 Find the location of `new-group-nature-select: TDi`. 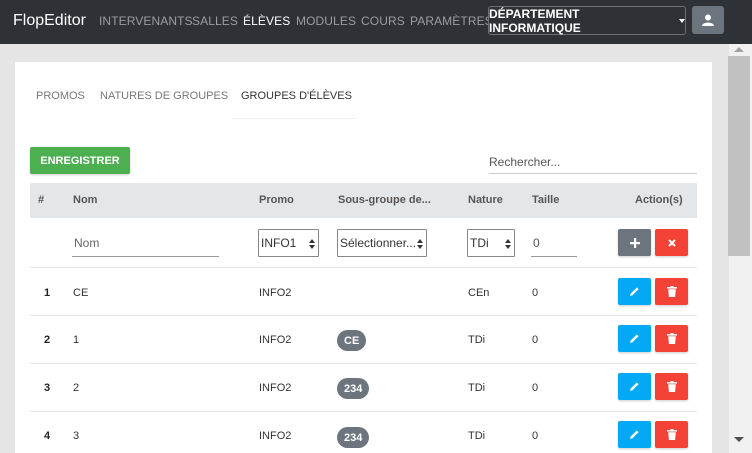

new-group-nature-select: TDi is located at coordinates (491, 243).